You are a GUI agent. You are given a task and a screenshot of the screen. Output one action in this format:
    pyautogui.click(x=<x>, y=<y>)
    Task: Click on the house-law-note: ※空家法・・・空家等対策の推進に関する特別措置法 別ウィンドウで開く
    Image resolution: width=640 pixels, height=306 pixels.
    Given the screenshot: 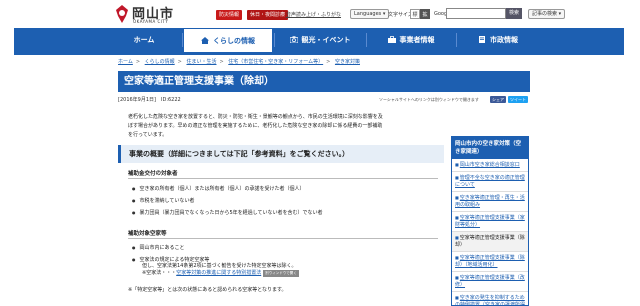 What is the action you would take?
    pyautogui.click(x=220, y=273)
    